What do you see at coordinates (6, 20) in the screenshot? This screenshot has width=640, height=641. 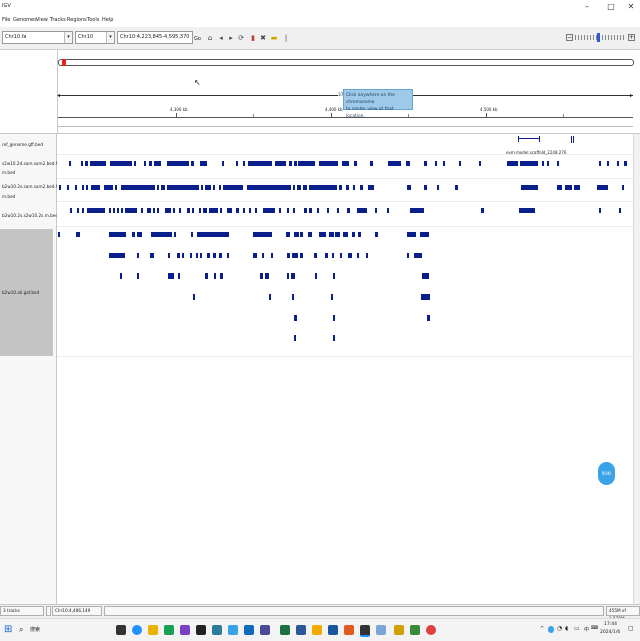 I see `menu-file: File` at bounding box center [6, 20].